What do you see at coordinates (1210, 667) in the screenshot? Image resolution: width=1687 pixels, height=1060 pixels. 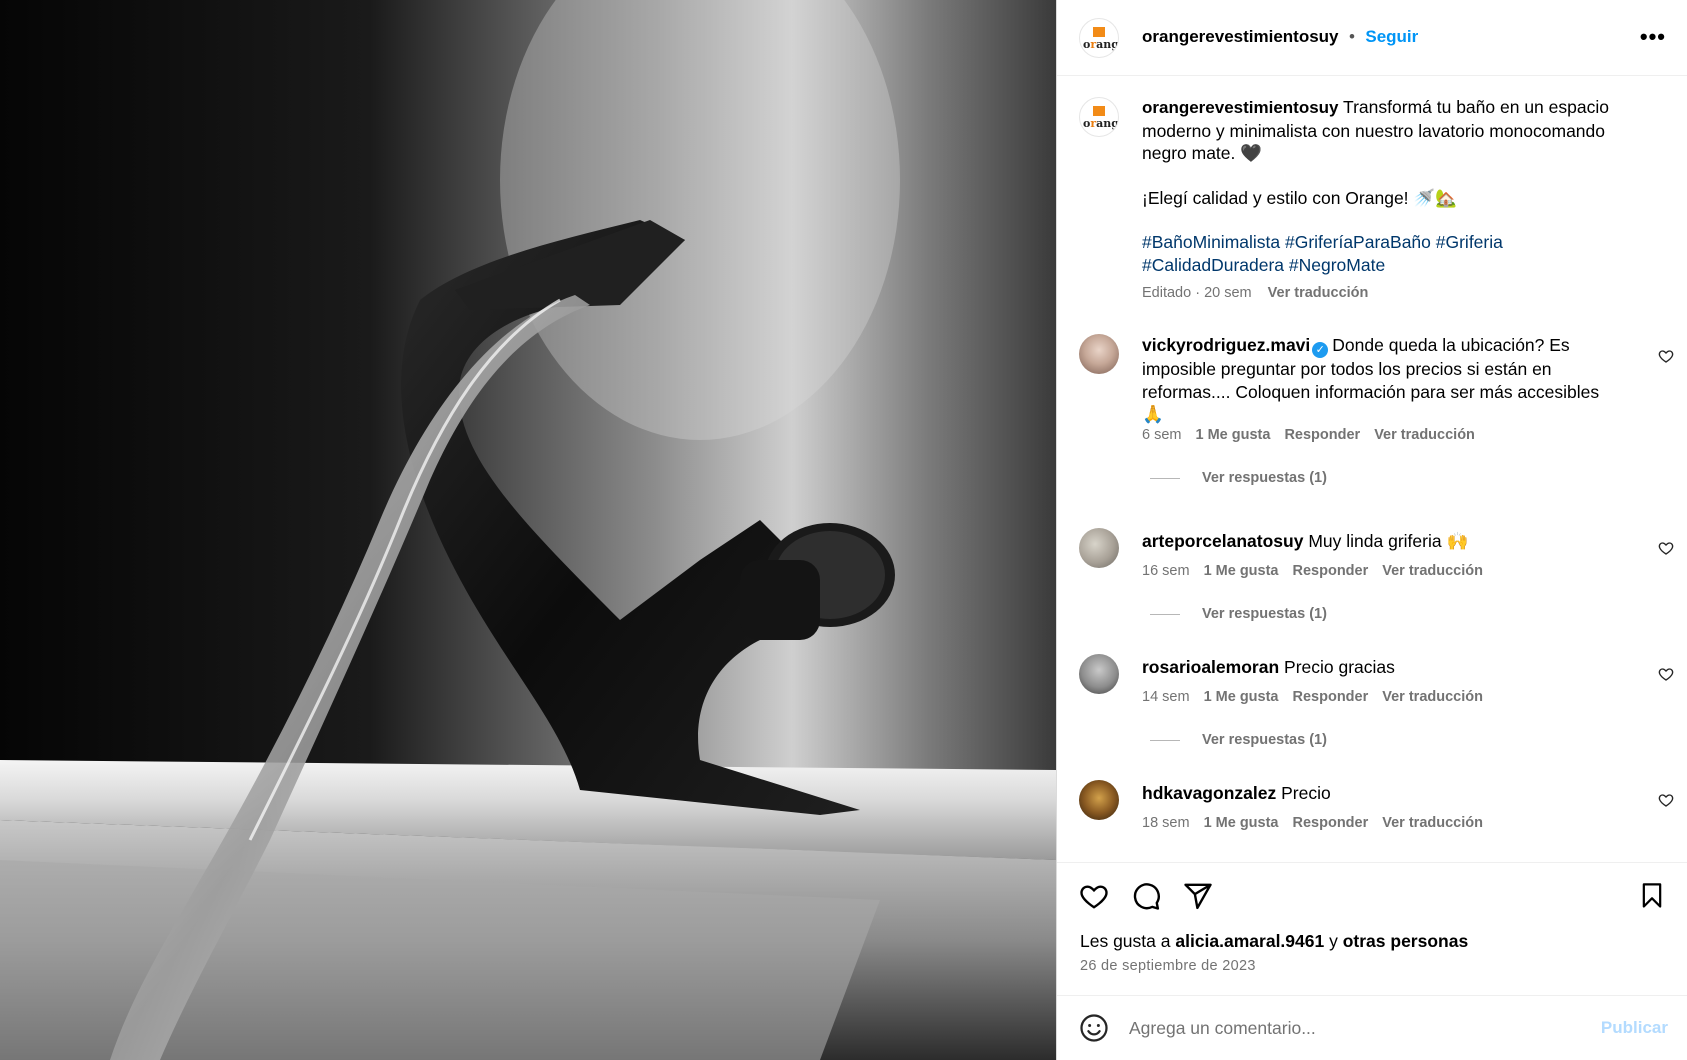 I see `comment-username: rosarioalemoran` at bounding box center [1210, 667].